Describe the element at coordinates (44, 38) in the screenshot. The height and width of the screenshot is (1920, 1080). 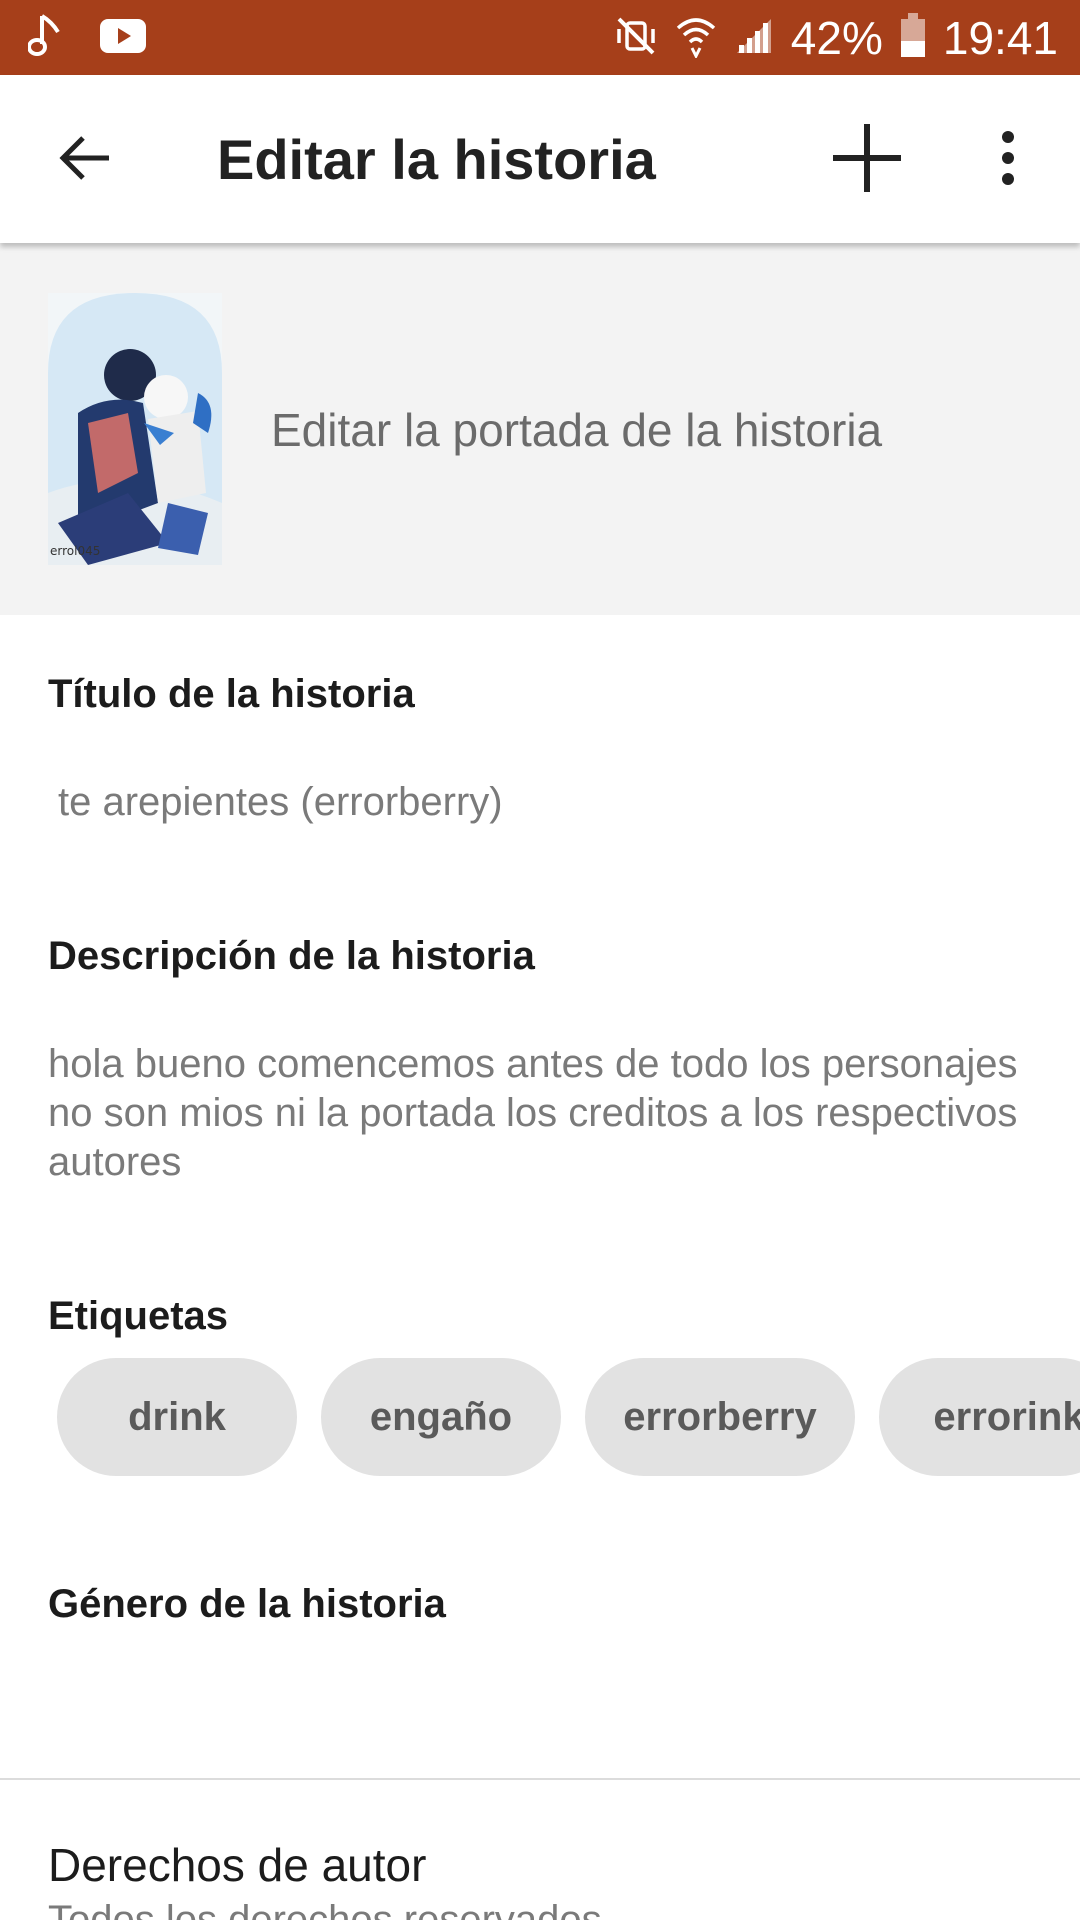
I see `music-note-icon` at that location.